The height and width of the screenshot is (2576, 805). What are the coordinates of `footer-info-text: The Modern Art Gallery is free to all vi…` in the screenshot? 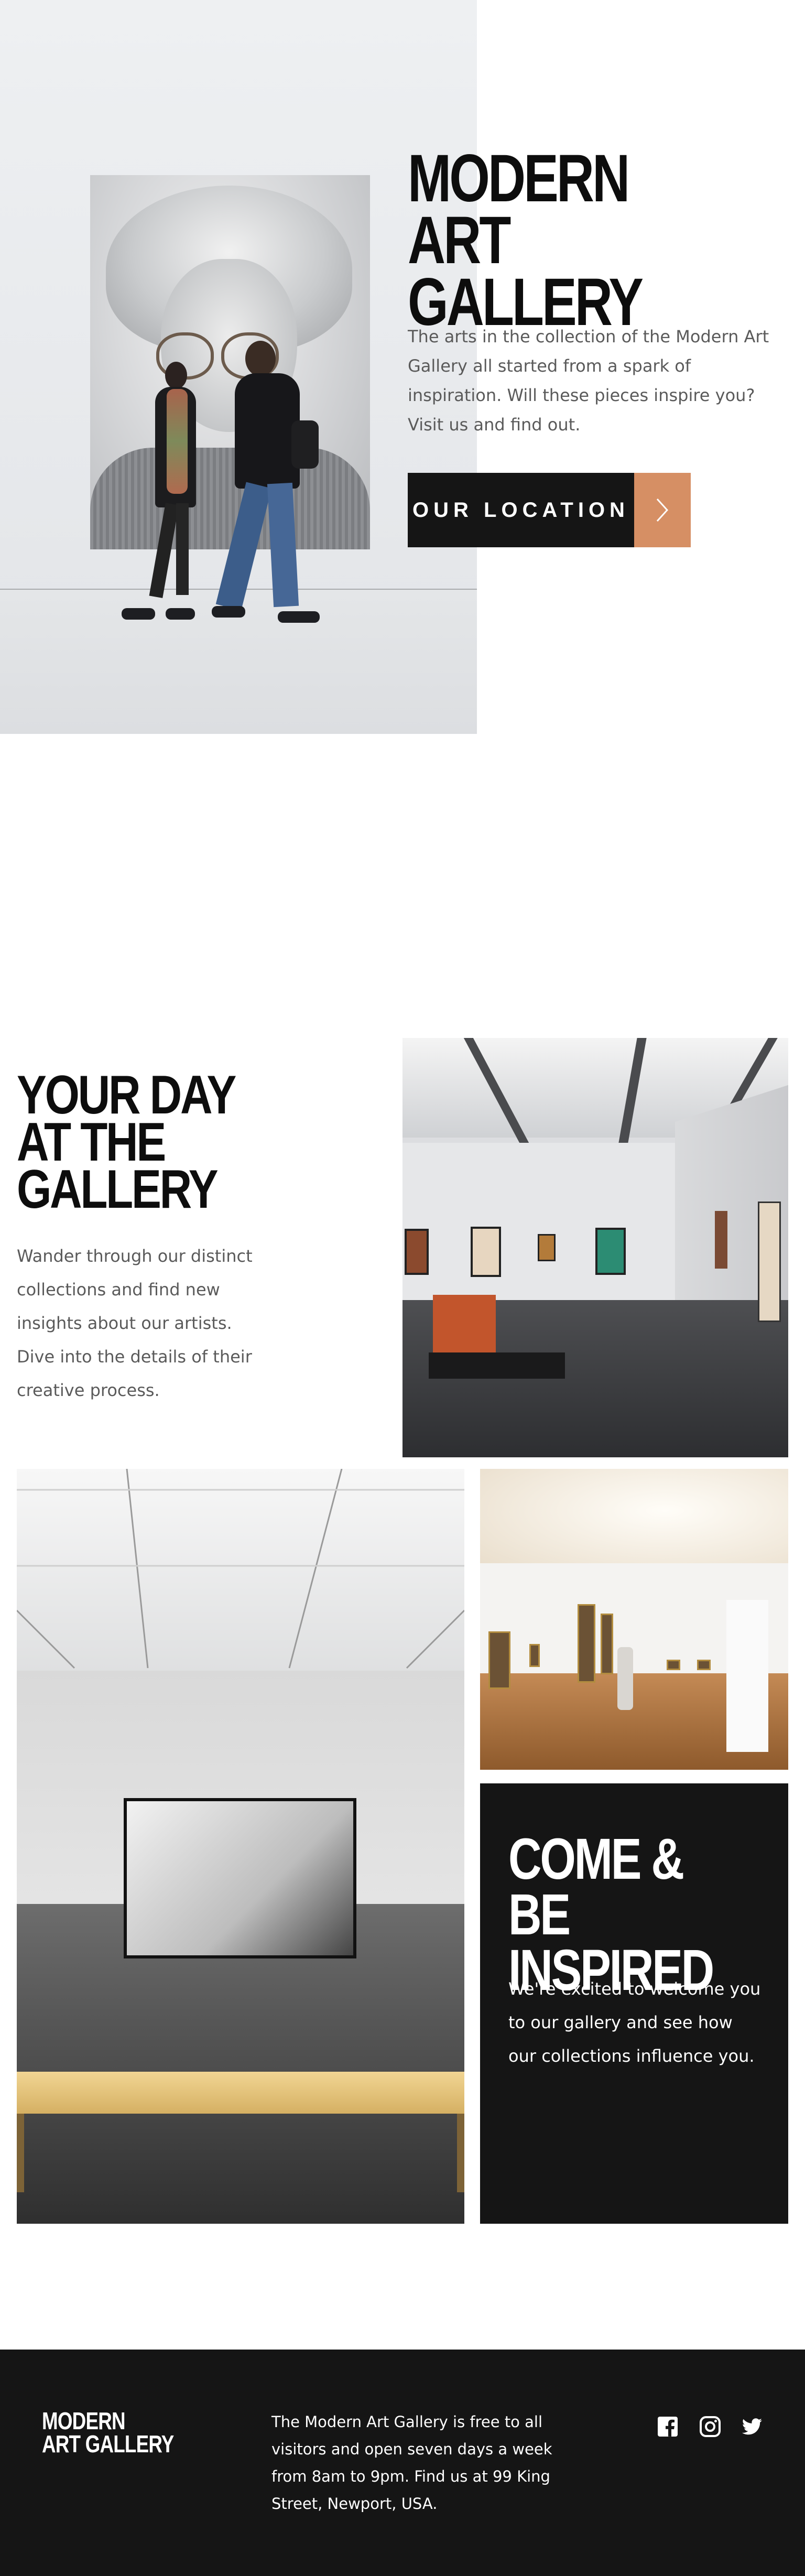 It's located at (411, 2463).